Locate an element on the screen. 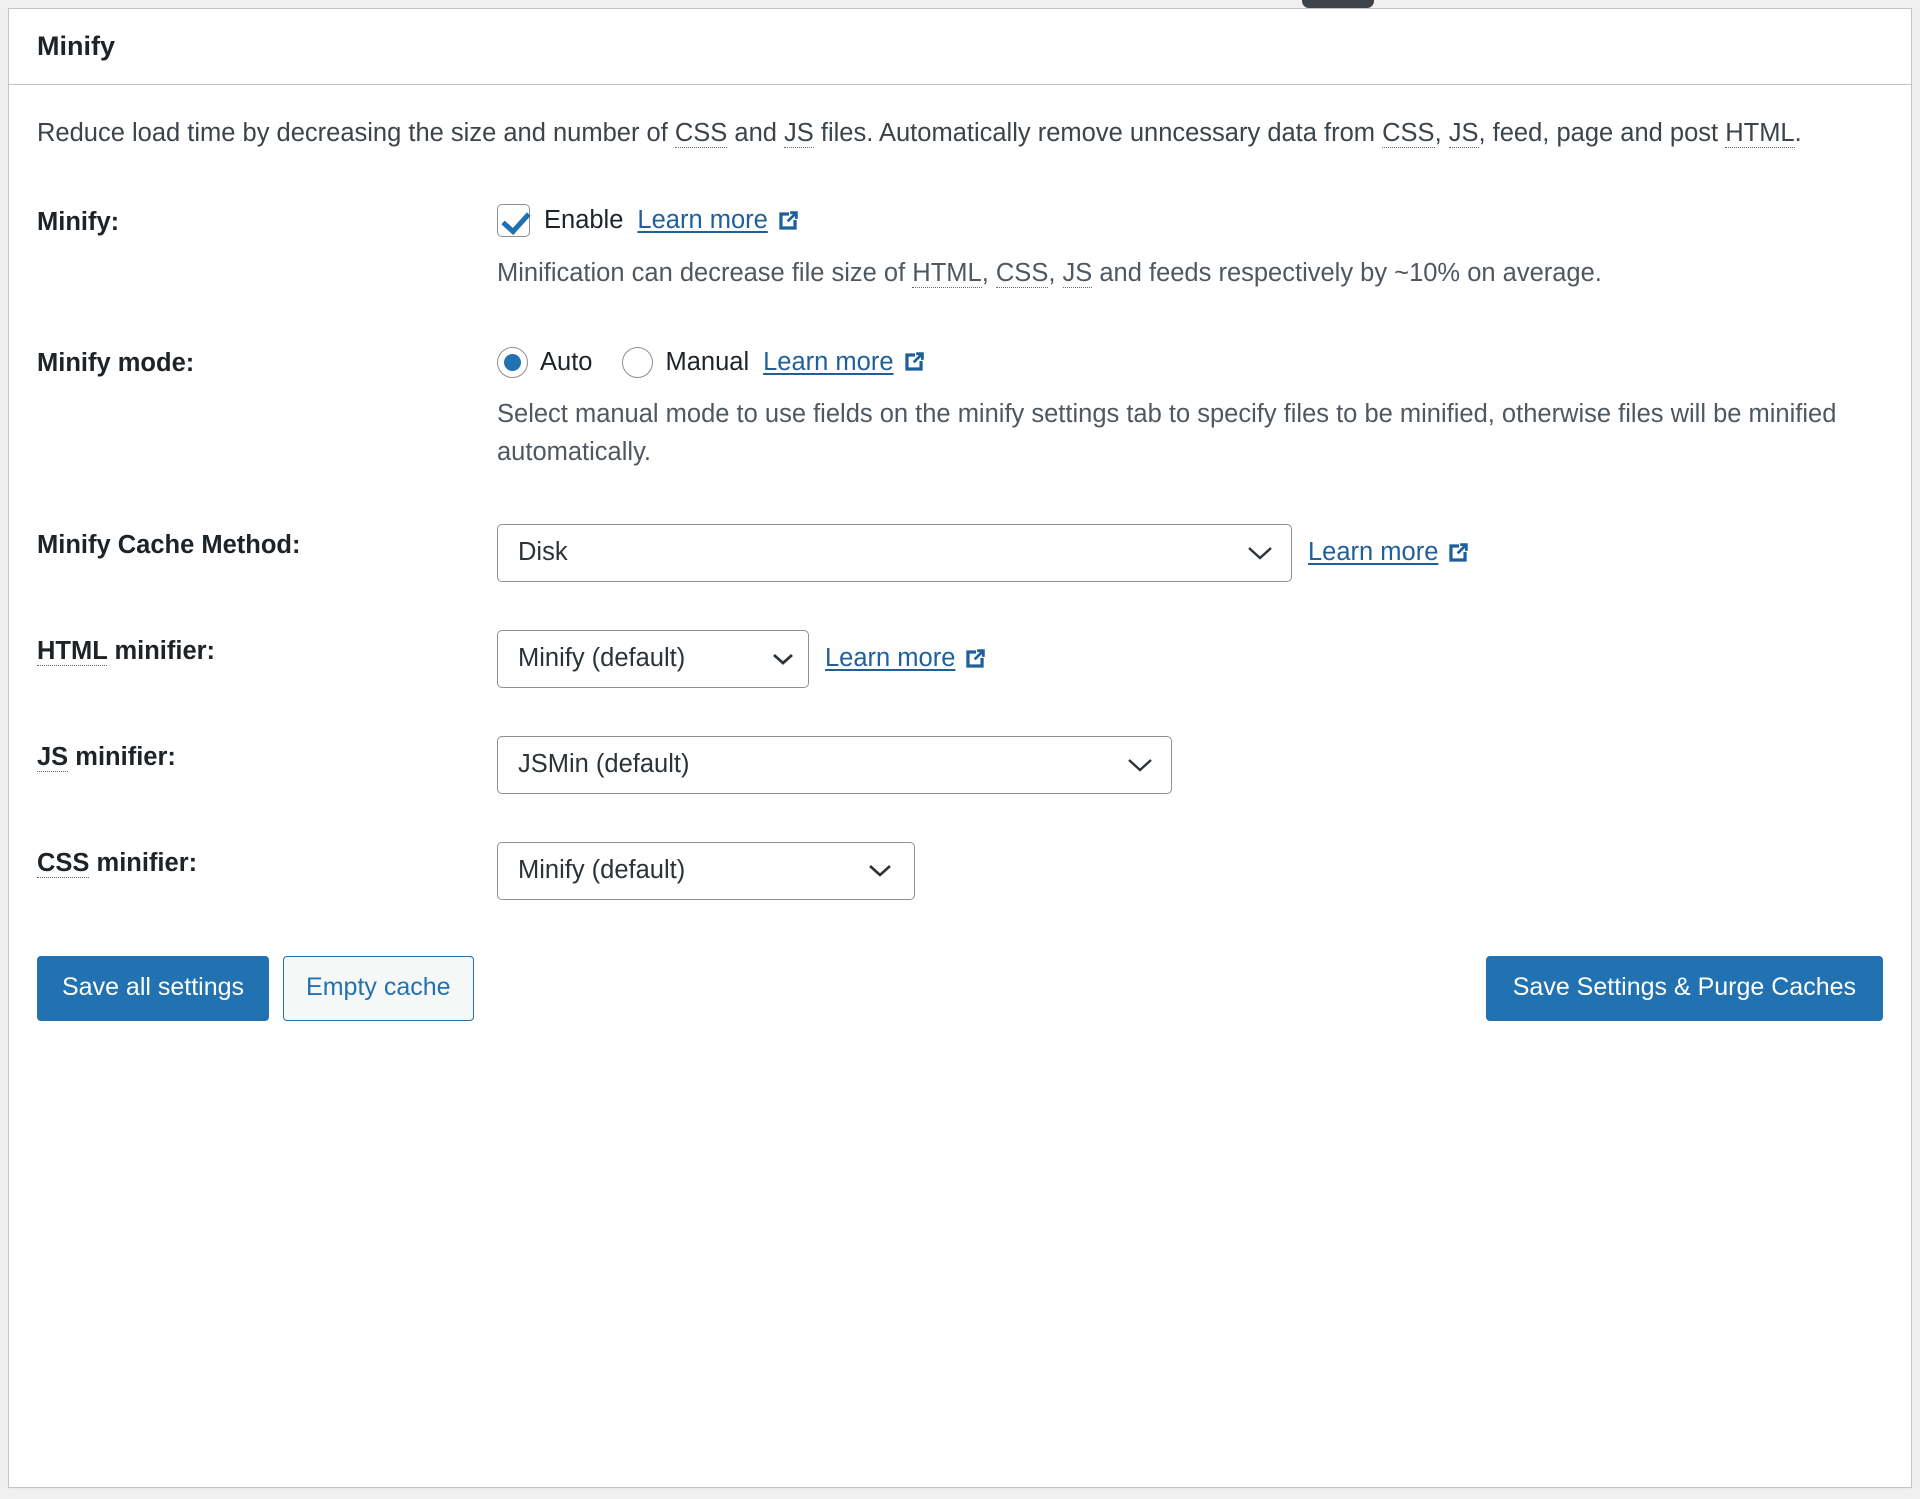 The width and height of the screenshot is (1920, 1499). row-html-minifier-label-rest: minifier: is located at coordinates (161, 650).